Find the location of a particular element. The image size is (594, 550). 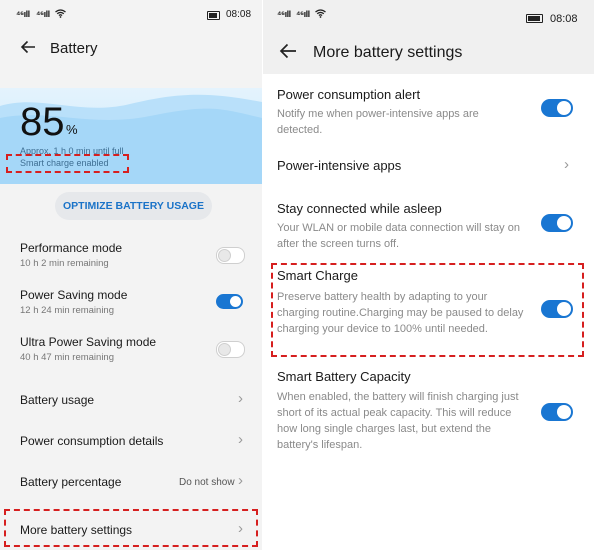

battery-percent-sign: % is located at coordinates (72, 129).